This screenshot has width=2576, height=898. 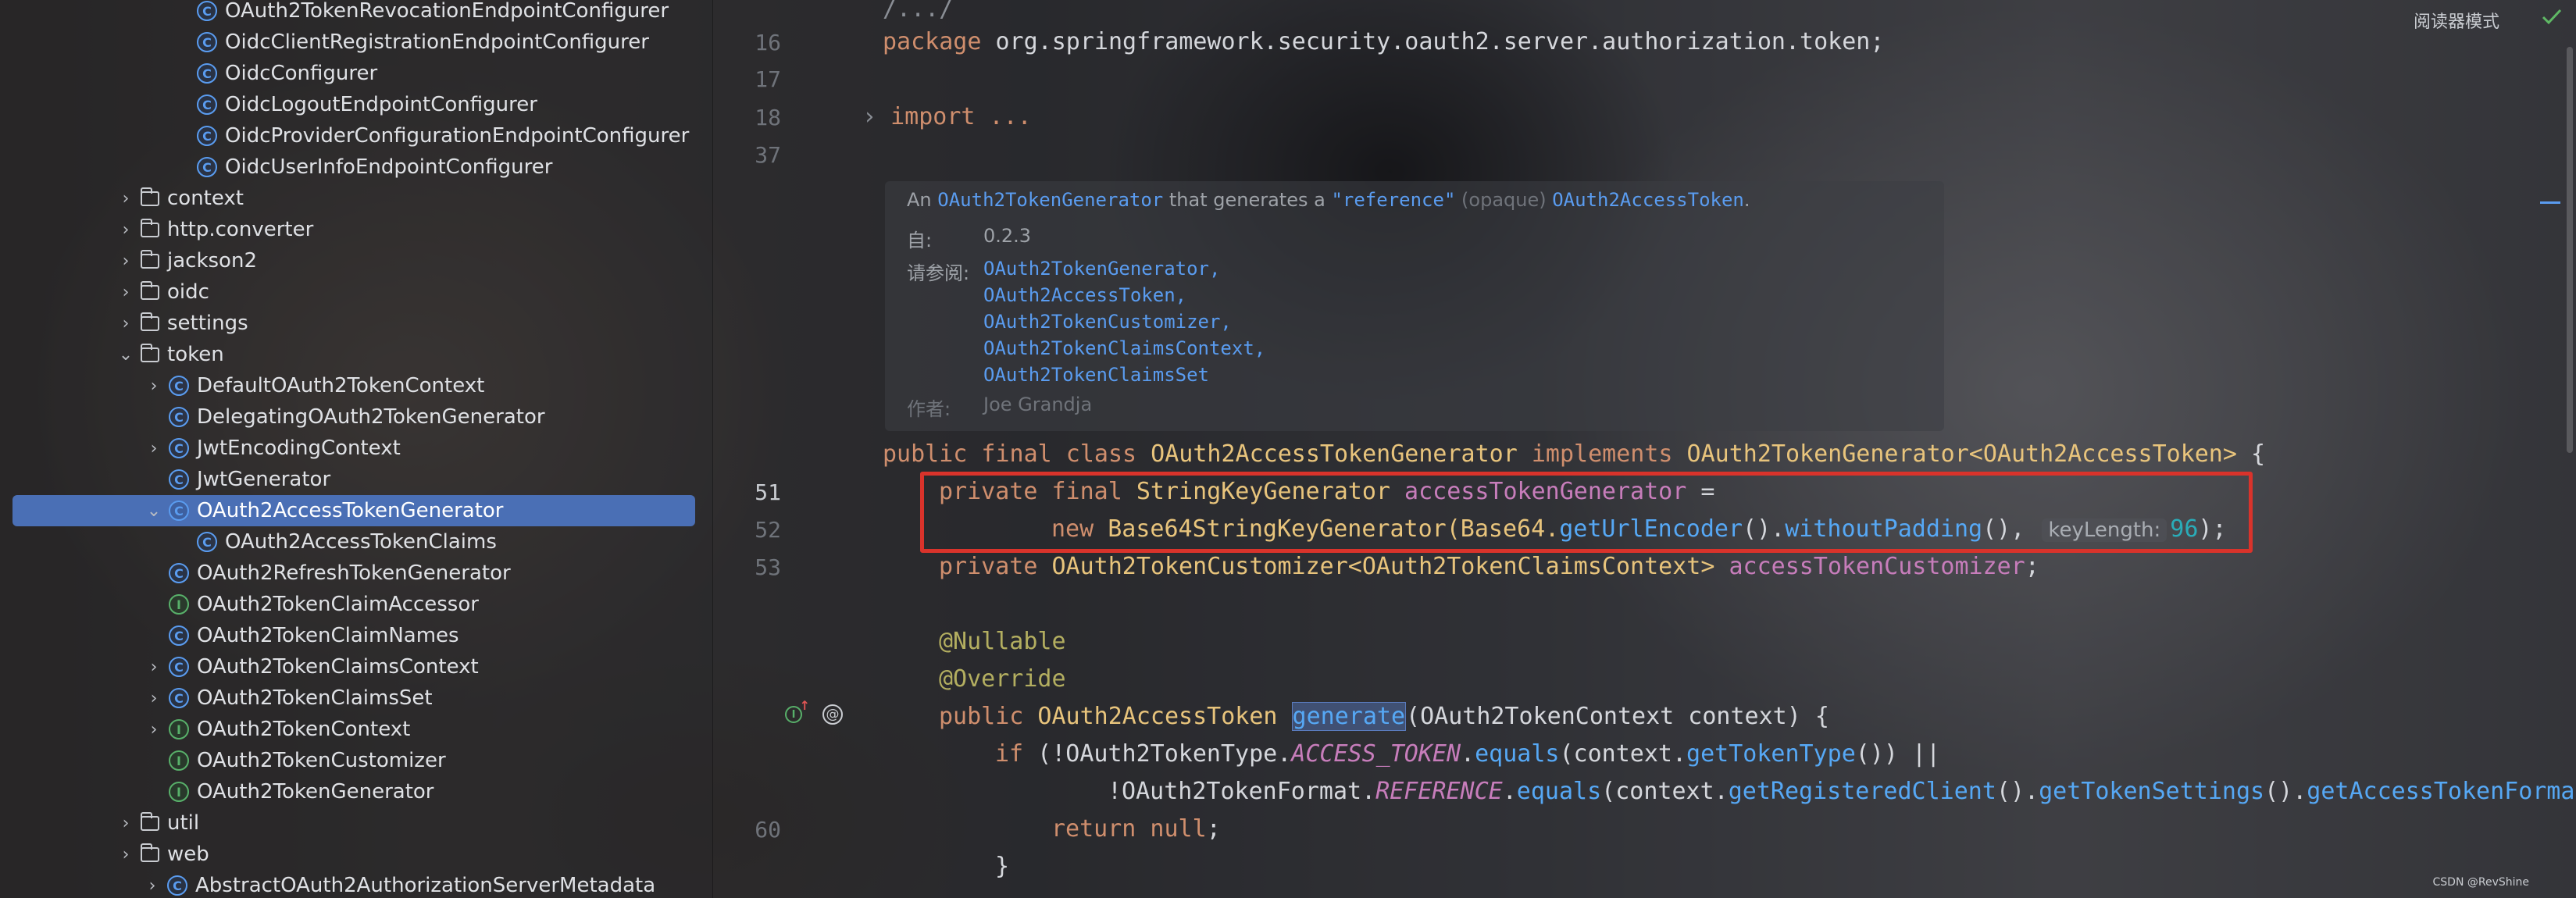 I want to click on scrollbar-thumb, so click(x=2570, y=250).